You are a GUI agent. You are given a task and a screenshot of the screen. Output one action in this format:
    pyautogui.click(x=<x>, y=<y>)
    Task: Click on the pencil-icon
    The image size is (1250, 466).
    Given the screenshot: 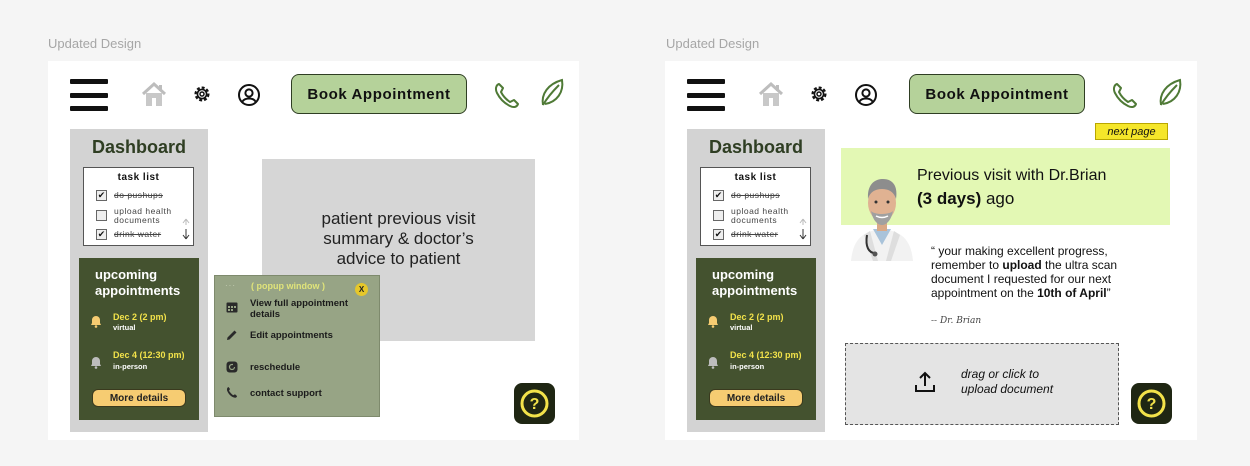 What is the action you would take?
    pyautogui.click(x=232, y=335)
    